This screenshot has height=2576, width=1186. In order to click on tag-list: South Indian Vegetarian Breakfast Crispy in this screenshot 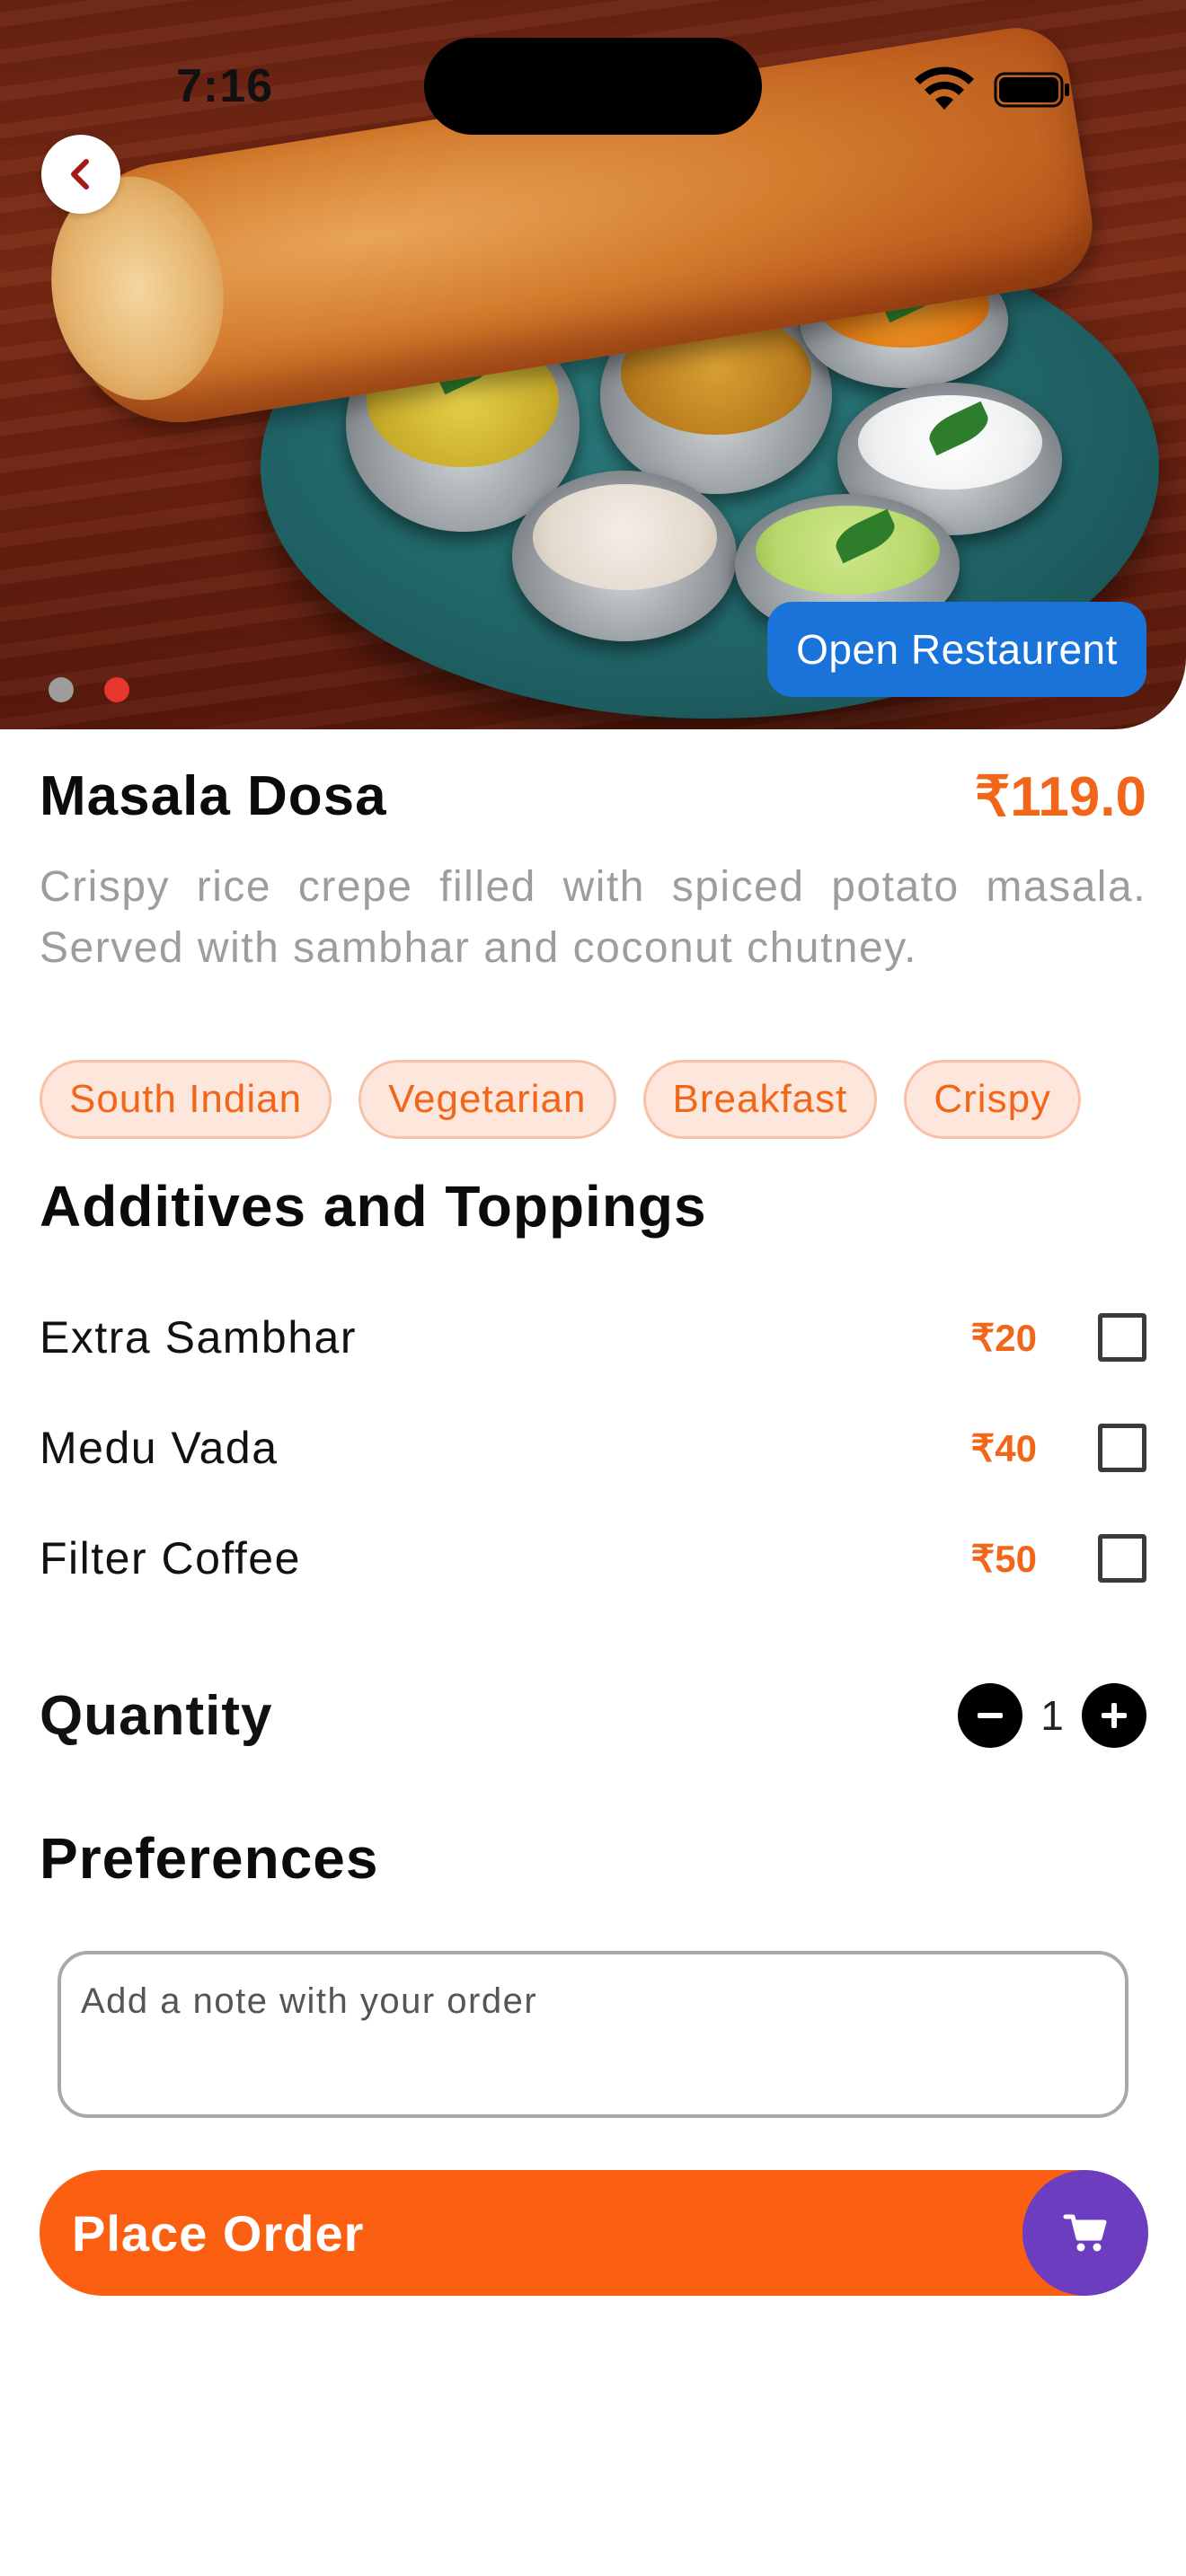, I will do `click(561, 1099)`.